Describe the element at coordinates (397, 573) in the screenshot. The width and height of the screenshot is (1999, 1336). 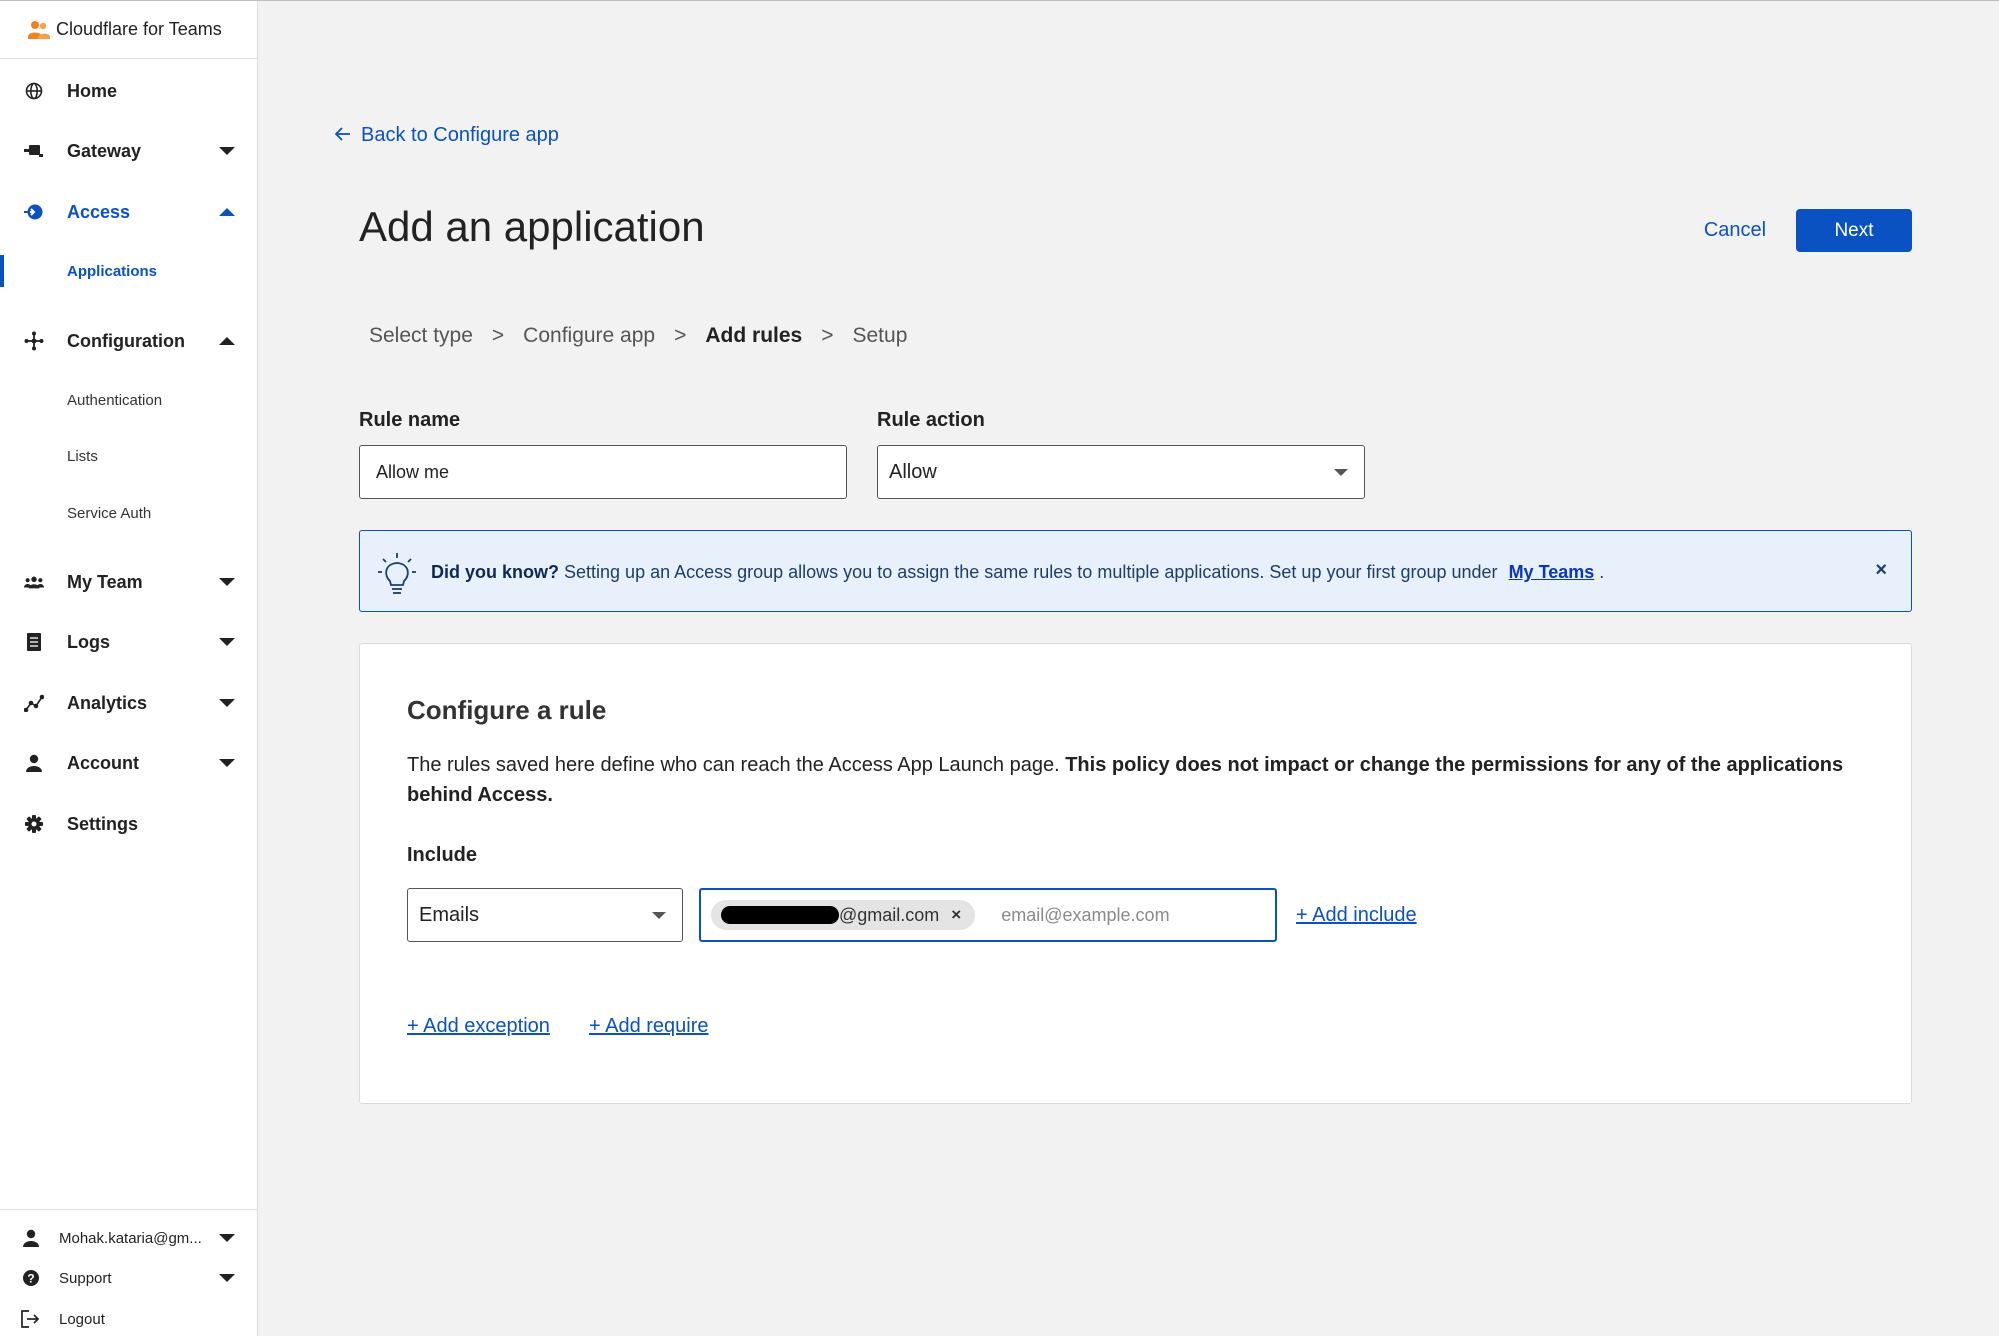
I see `lightbulb-icon` at that location.